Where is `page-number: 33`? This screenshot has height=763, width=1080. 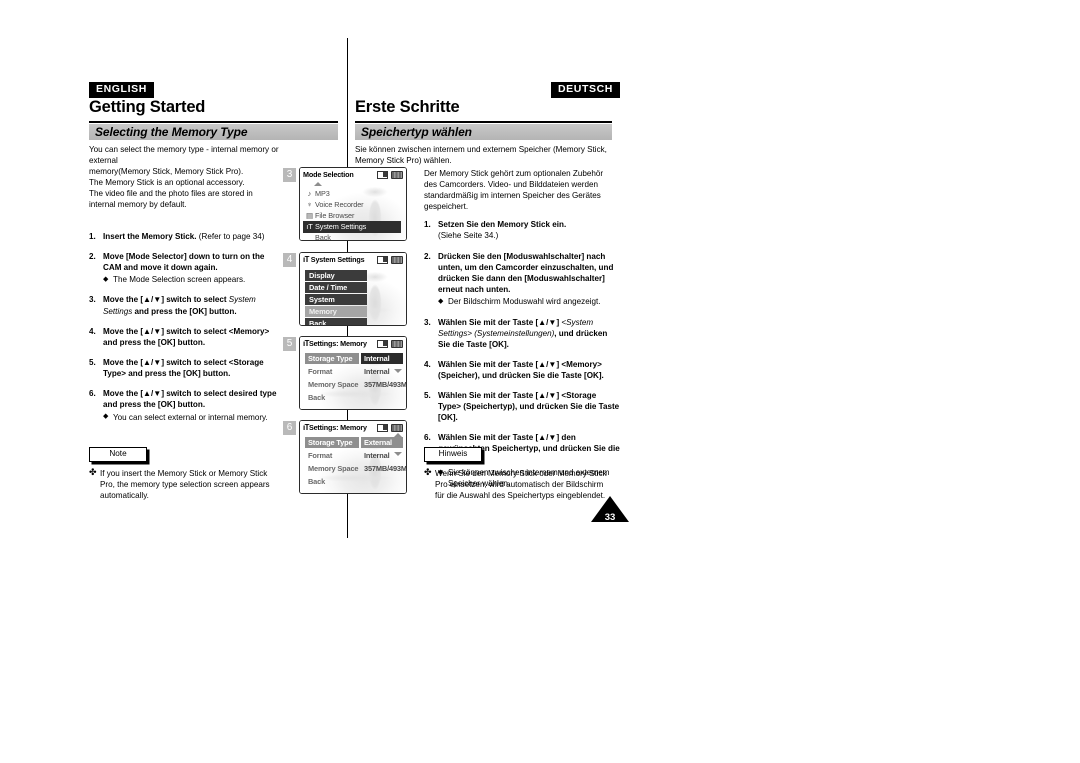 page-number: 33 is located at coordinates (610, 517).